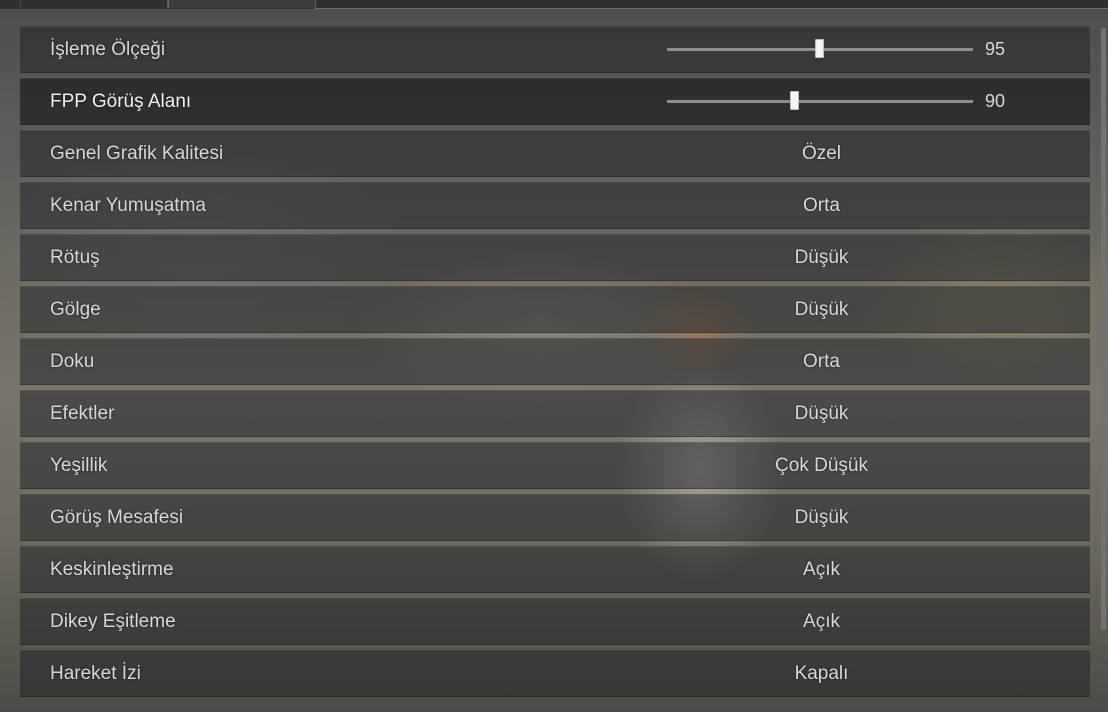  Describe the element at coordinates (112, 569) in the screenshot. I see `setting-label: Keskinleştirme` at that location.